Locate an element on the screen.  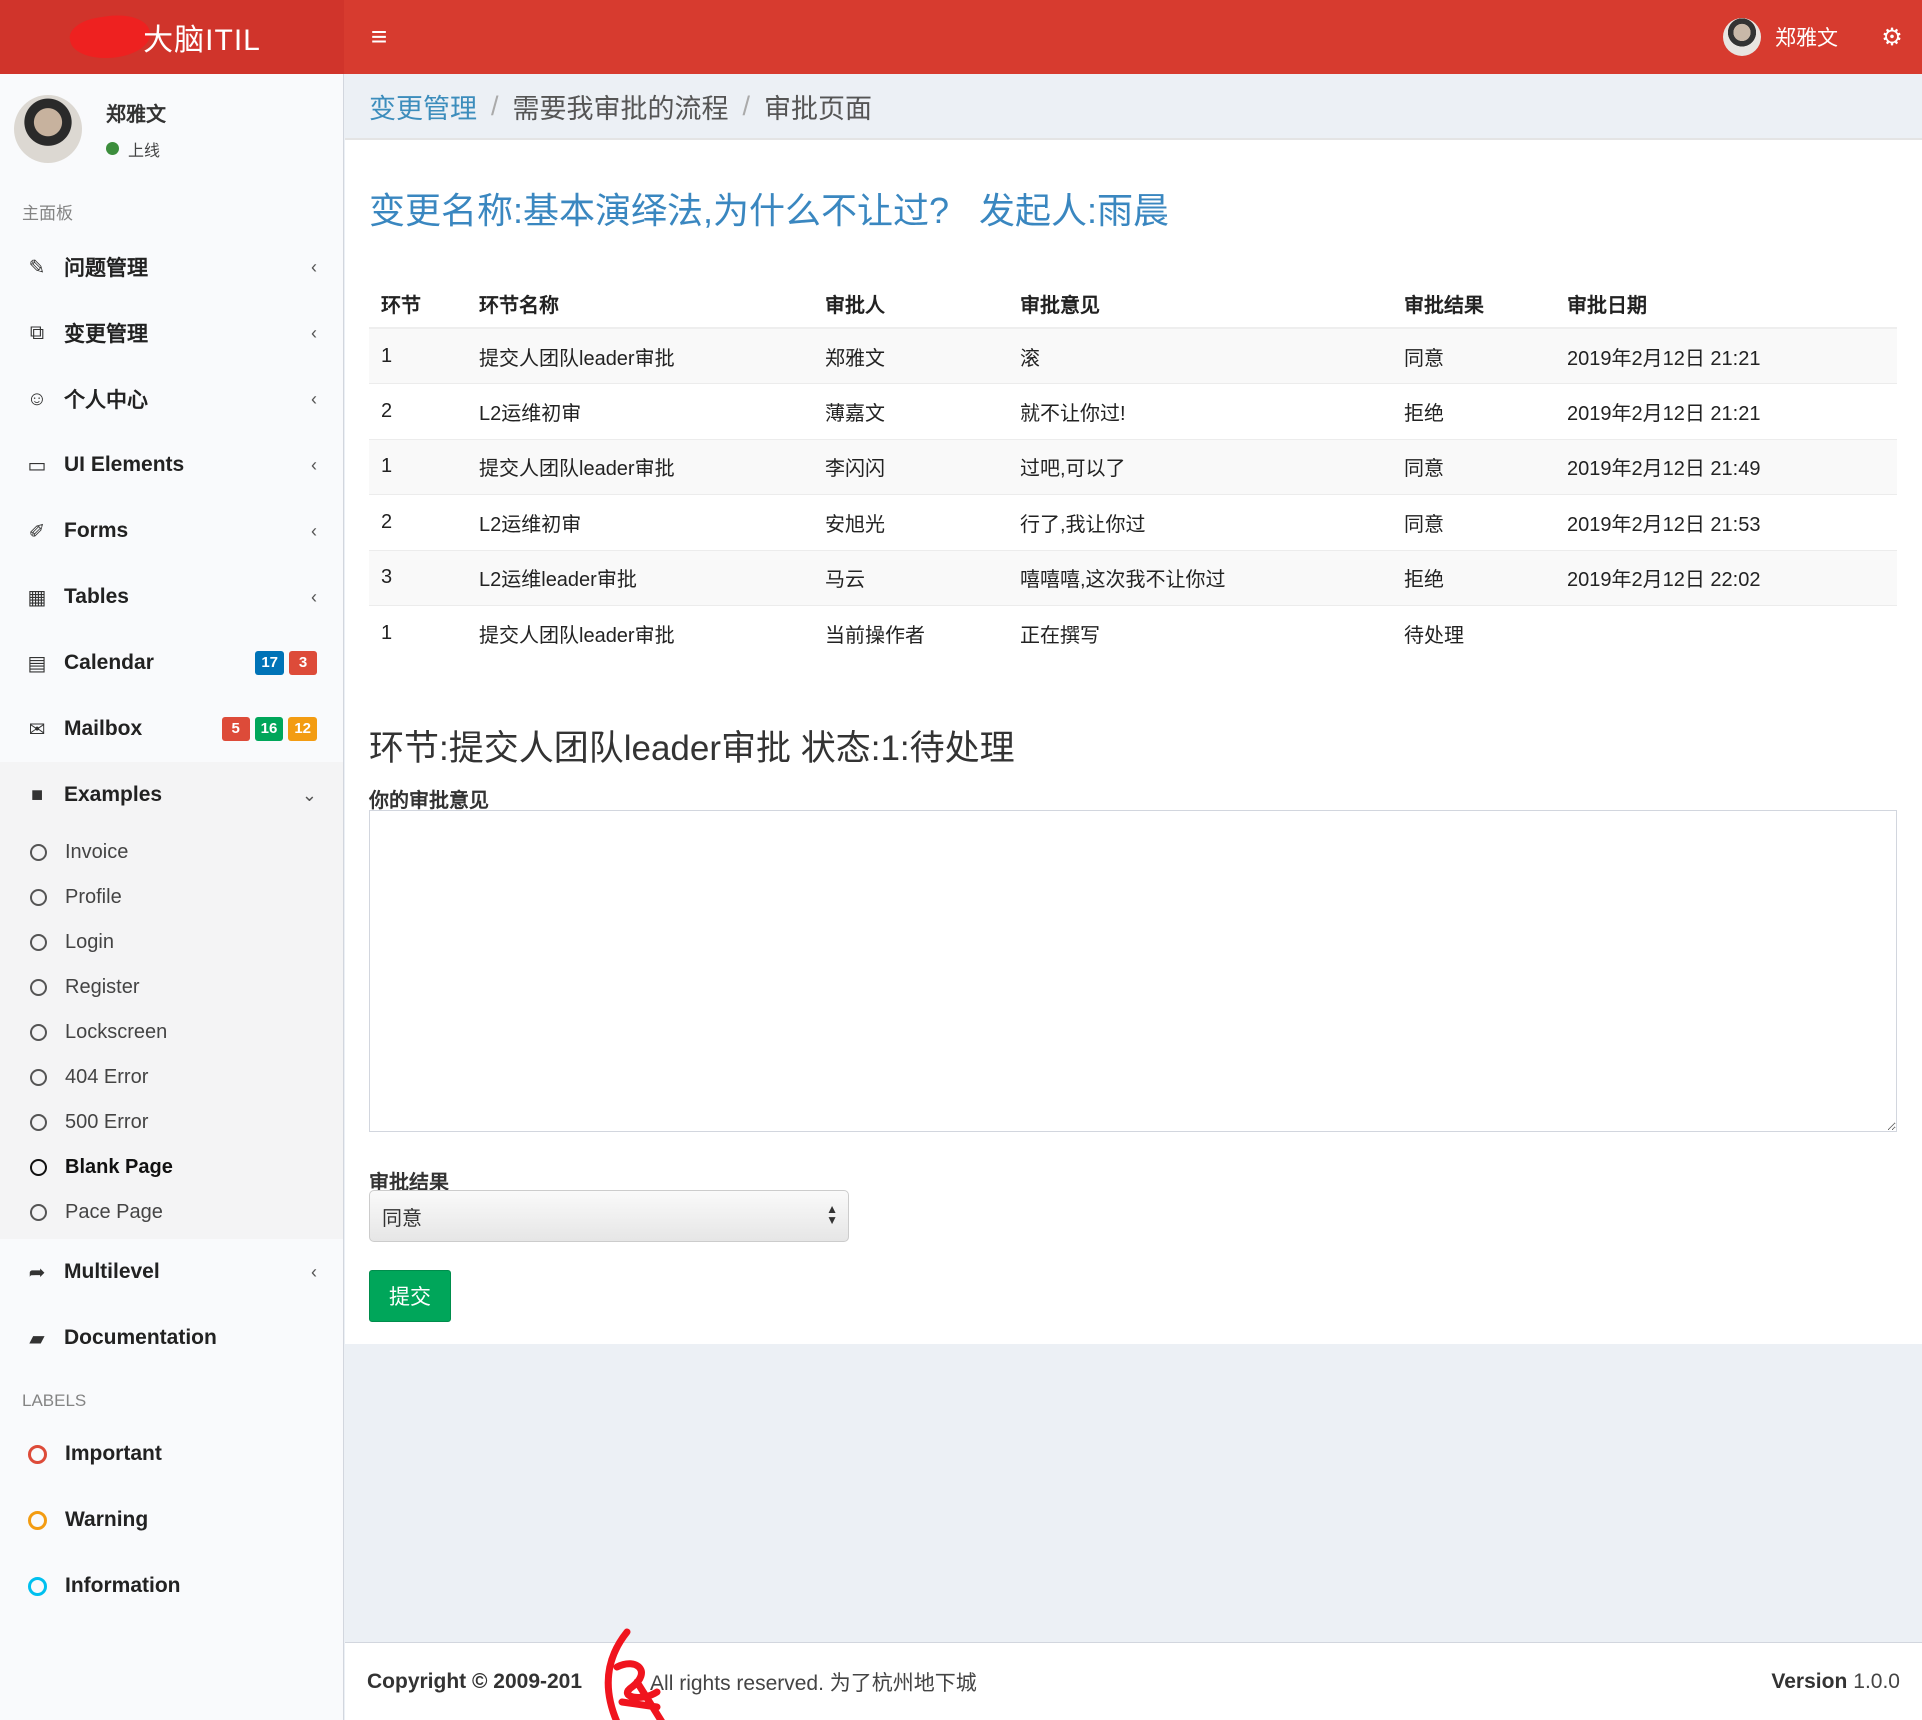
column-header: 审批日期 is located at coordinates (1726, 304).